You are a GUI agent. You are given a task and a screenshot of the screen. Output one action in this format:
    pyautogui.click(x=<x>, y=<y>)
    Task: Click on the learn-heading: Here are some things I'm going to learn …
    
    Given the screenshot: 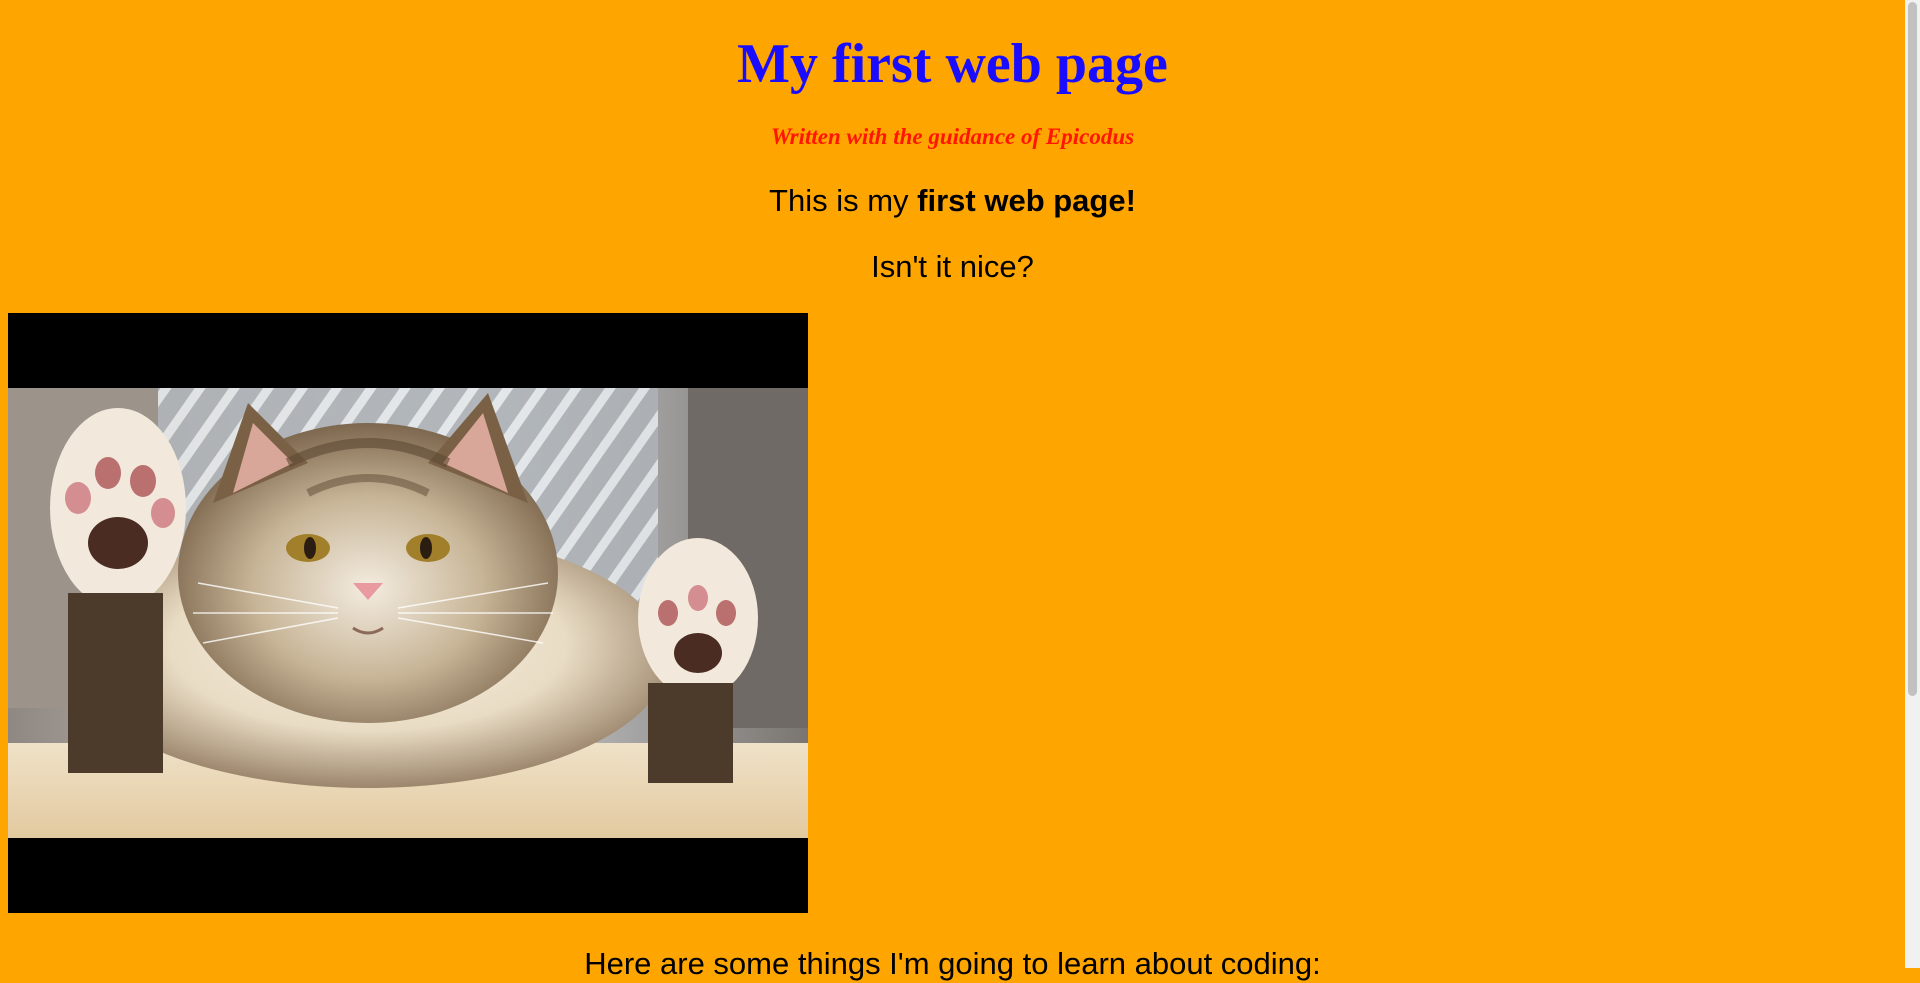 What is the action you would take?
    pyautogui.click(x=952, y=963)
    